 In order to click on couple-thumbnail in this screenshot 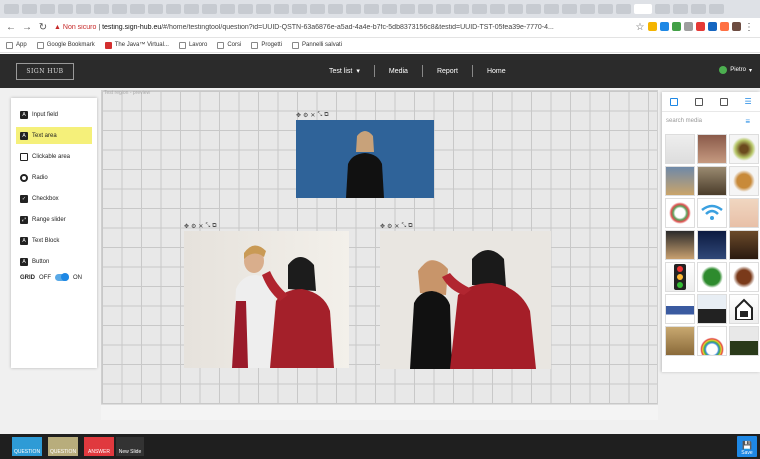, I will do `click(712, 149)`.